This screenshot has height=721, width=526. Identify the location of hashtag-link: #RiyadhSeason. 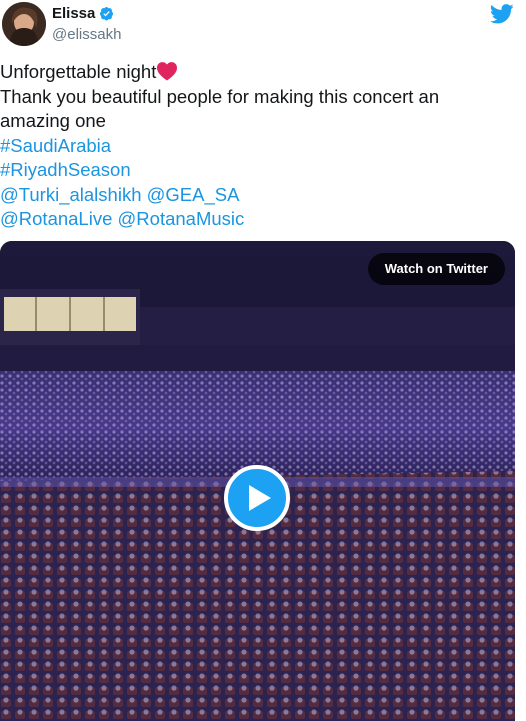
(65, 169).